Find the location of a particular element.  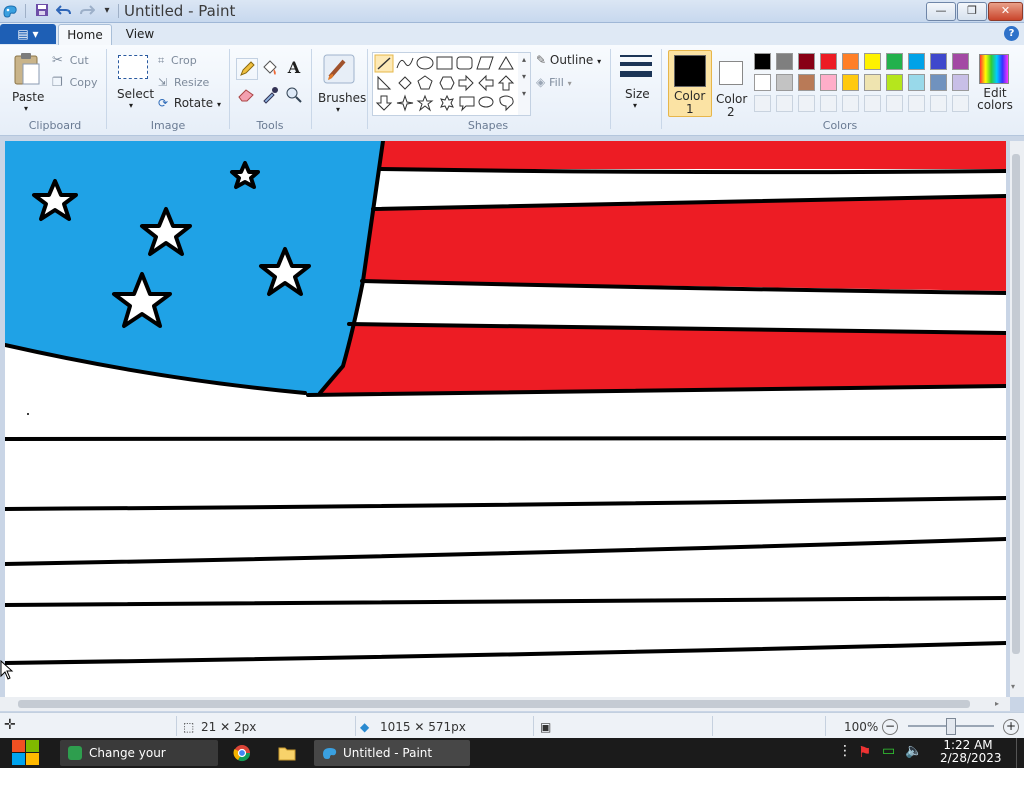

pencil-tool-button is located at coordinates (247, 69).